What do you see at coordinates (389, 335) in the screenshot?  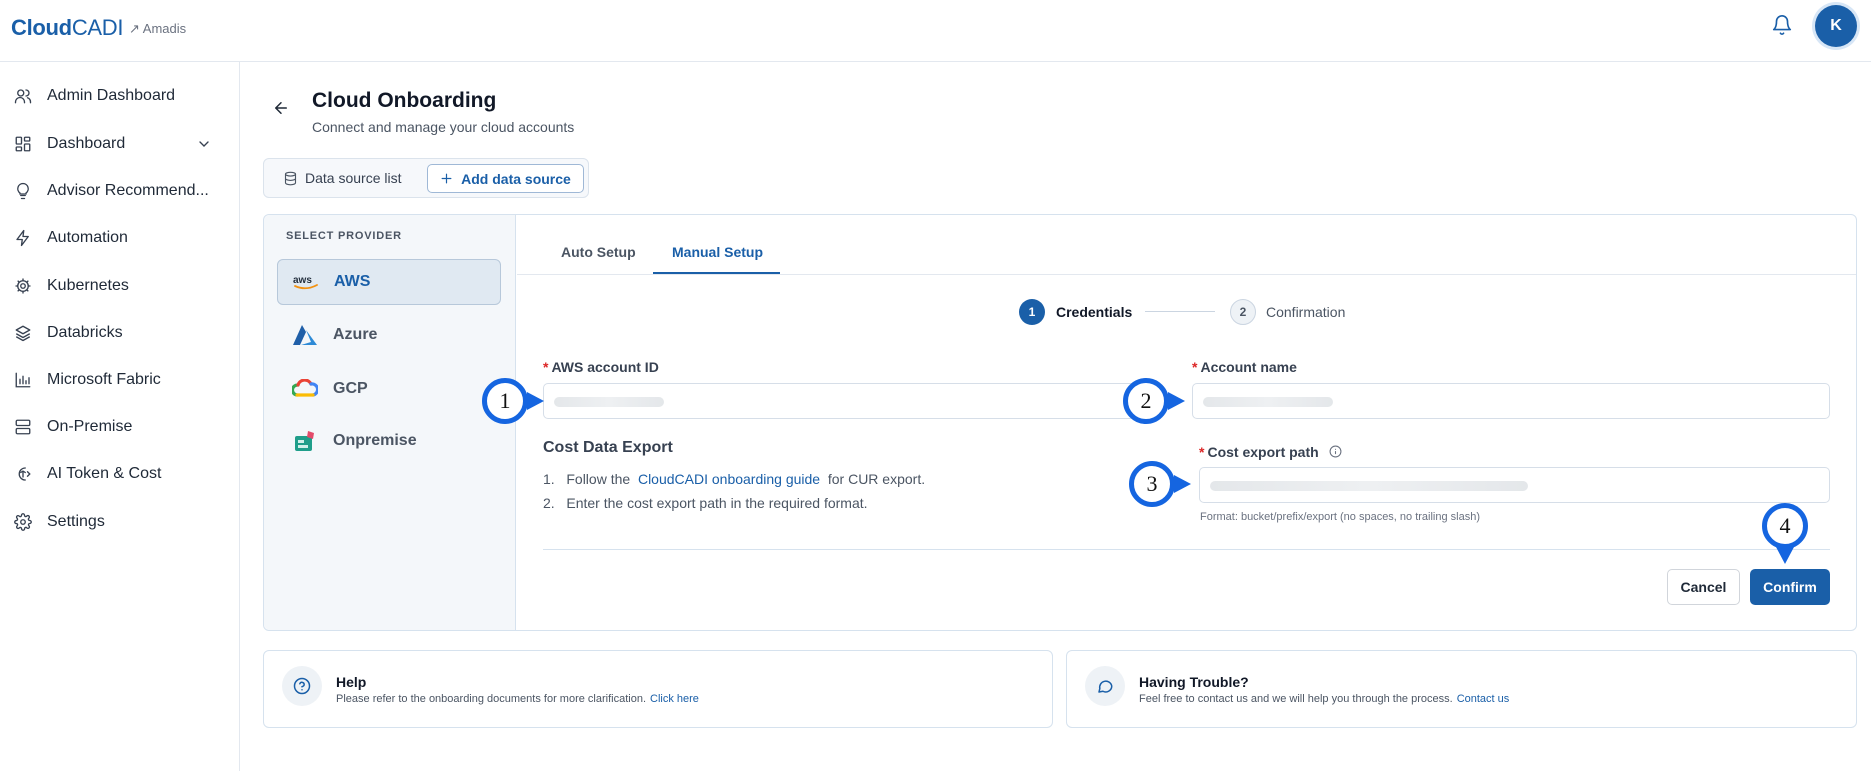 I see `provider-azure: Azure` at bounding box center [389, 335].